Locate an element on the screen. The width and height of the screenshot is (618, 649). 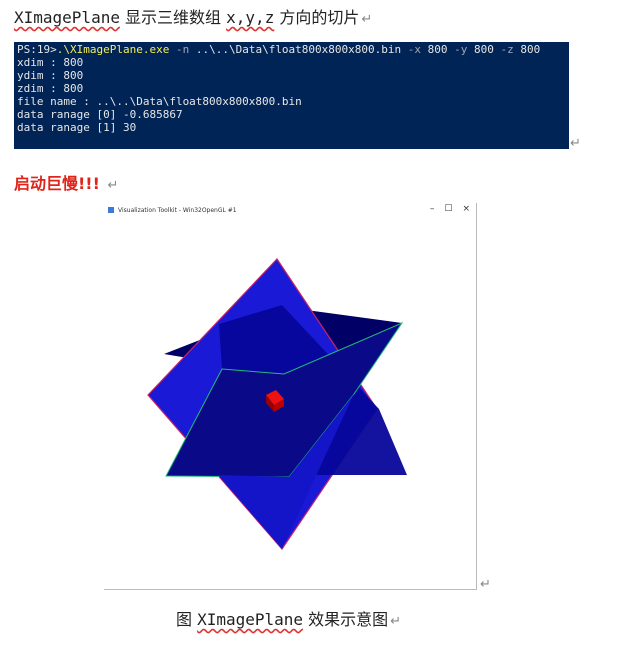
terminal-line: zdim : 800 is located at coordinates (50, 88).